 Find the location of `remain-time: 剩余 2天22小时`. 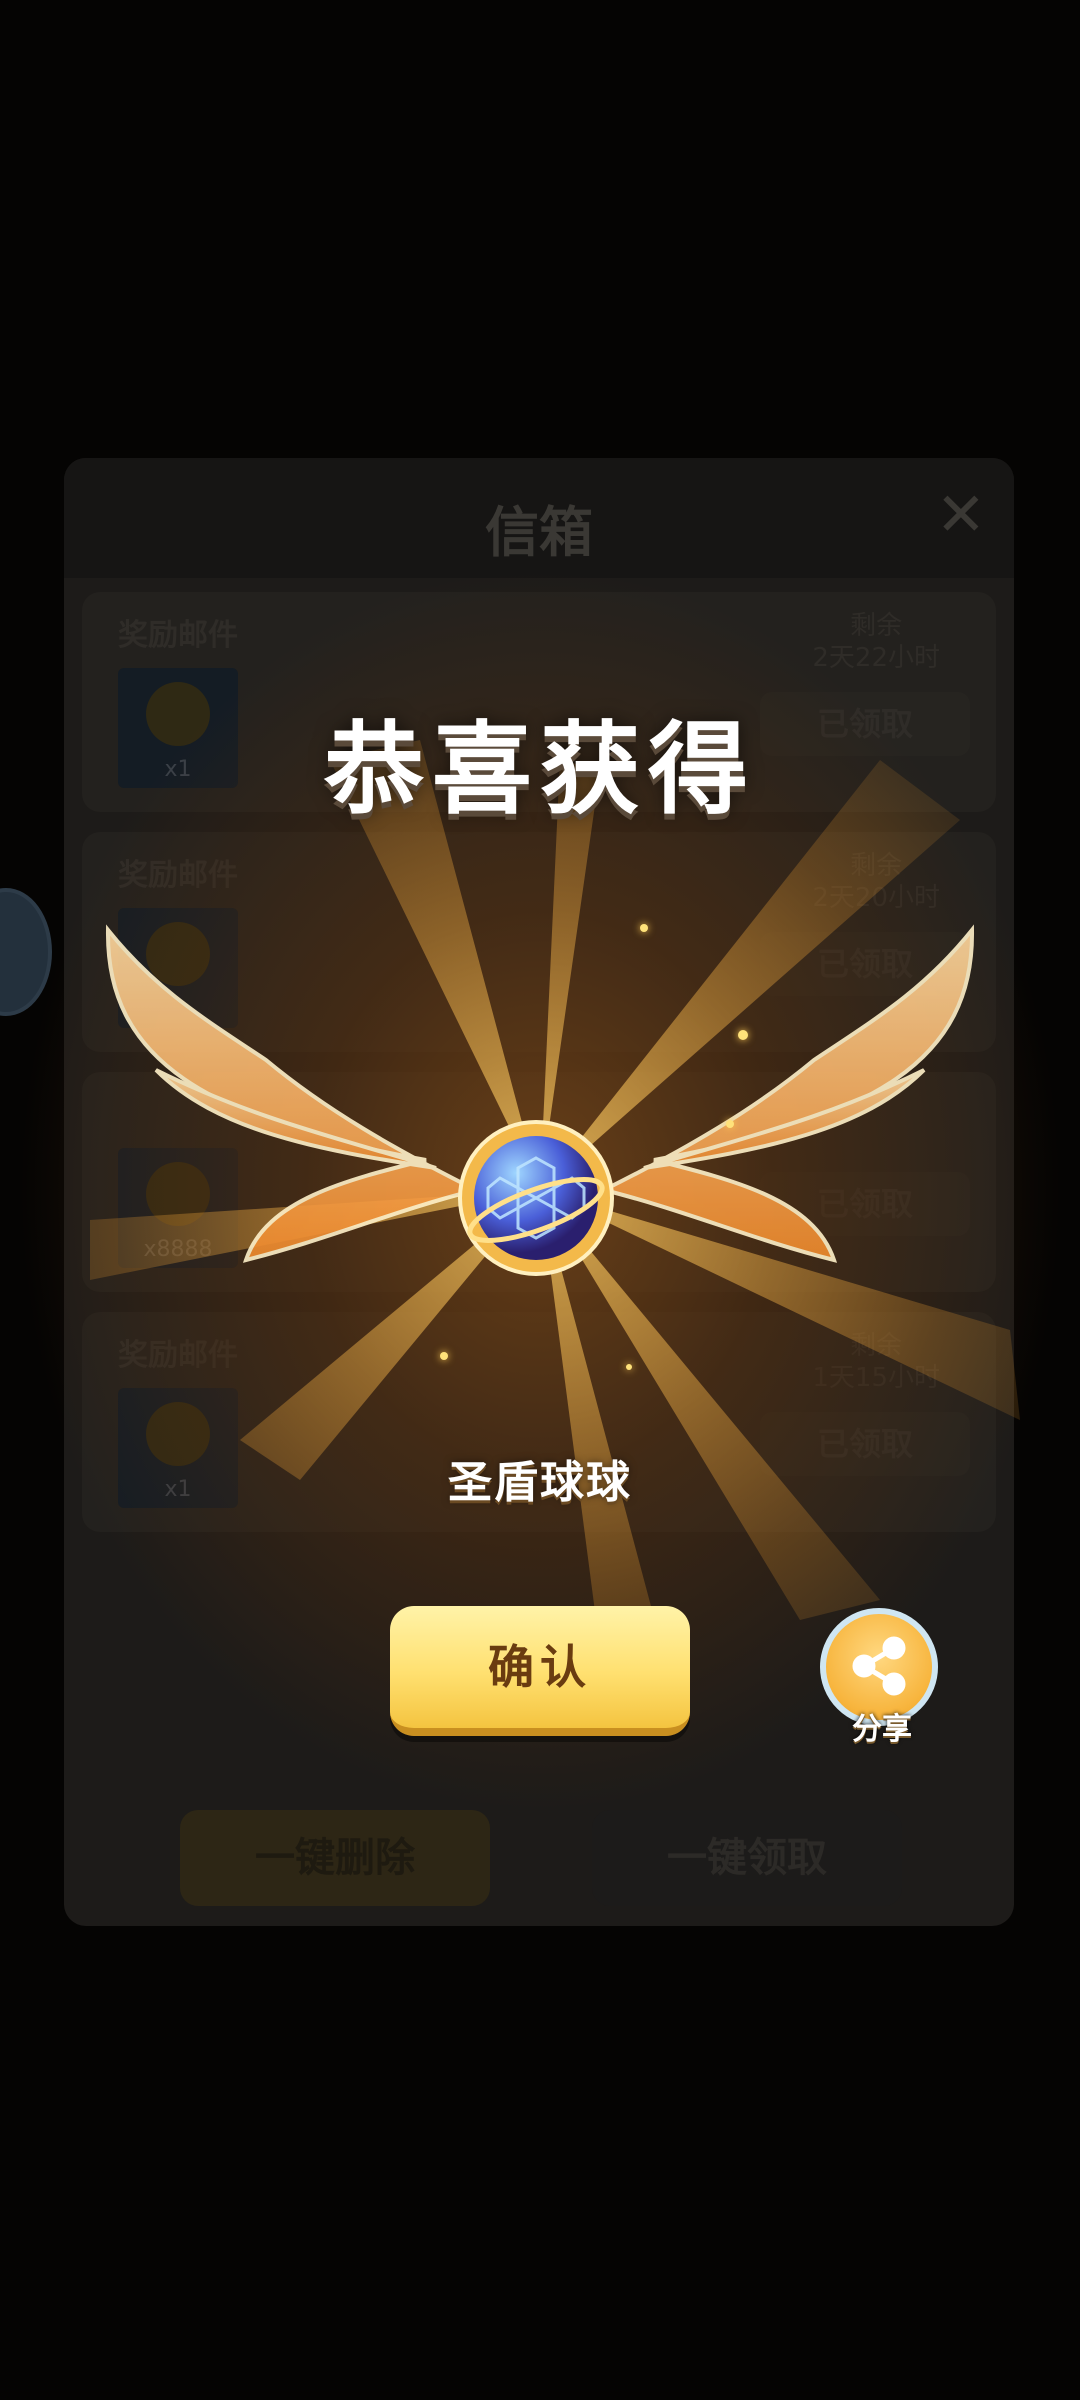

remain-time: 剩余 2天22小时 is located at coordinates (876, 642).